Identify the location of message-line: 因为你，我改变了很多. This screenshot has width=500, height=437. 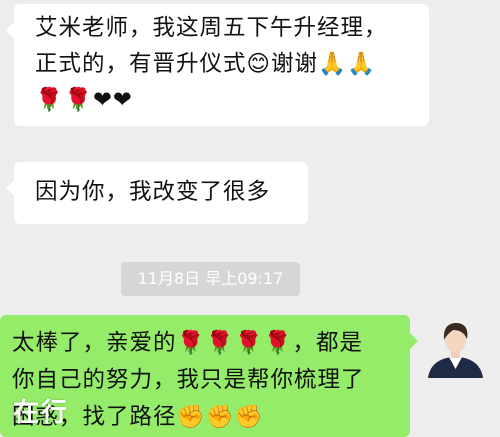
(153, 192).